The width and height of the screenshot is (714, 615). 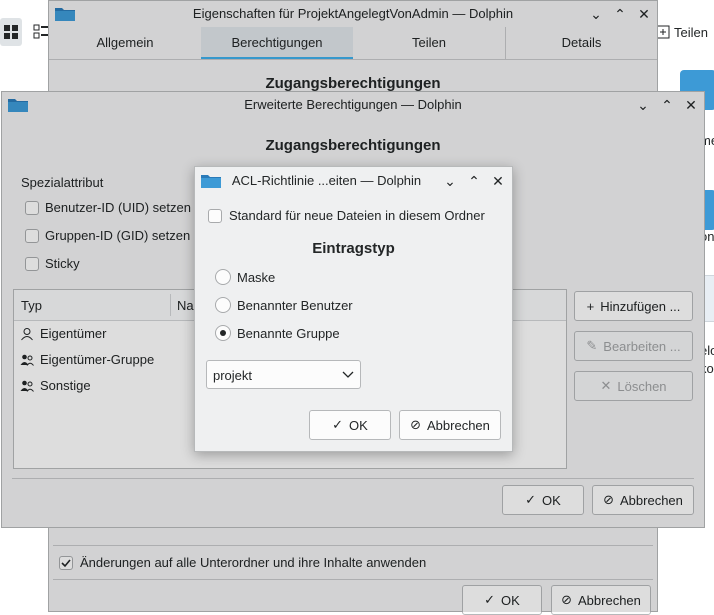 I want to click on share-toolbar-button: Teilen, so click(x=682, y=32).